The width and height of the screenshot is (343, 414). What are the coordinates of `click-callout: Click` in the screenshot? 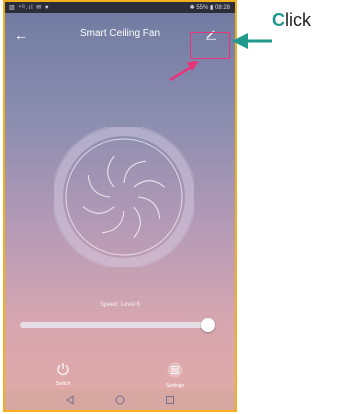 It's located at (291, 20).